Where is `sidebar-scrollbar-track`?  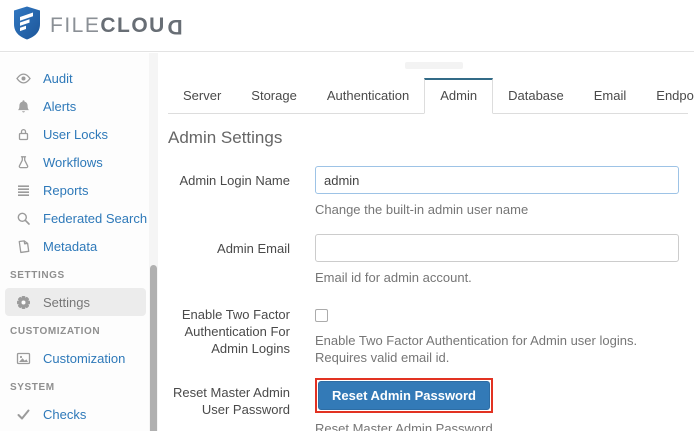
sidebar-scrollbar-track is located at coordinates (153, 242).